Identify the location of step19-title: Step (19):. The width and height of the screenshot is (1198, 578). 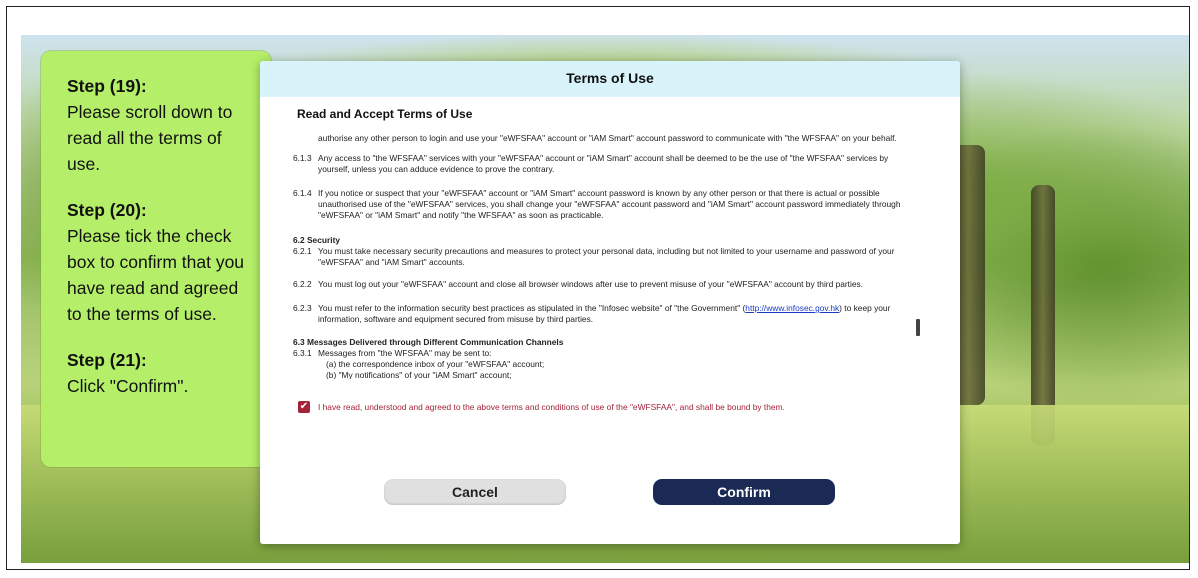
(107, 86).